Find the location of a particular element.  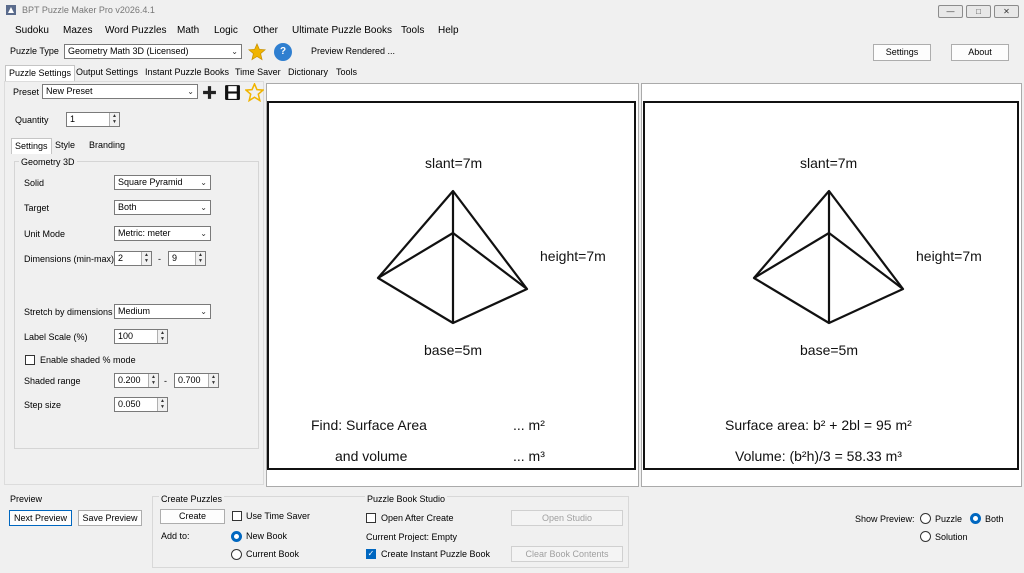

dimensions-max-stepper: 9 ▲ ▼ is located at coordinates (187, 258).